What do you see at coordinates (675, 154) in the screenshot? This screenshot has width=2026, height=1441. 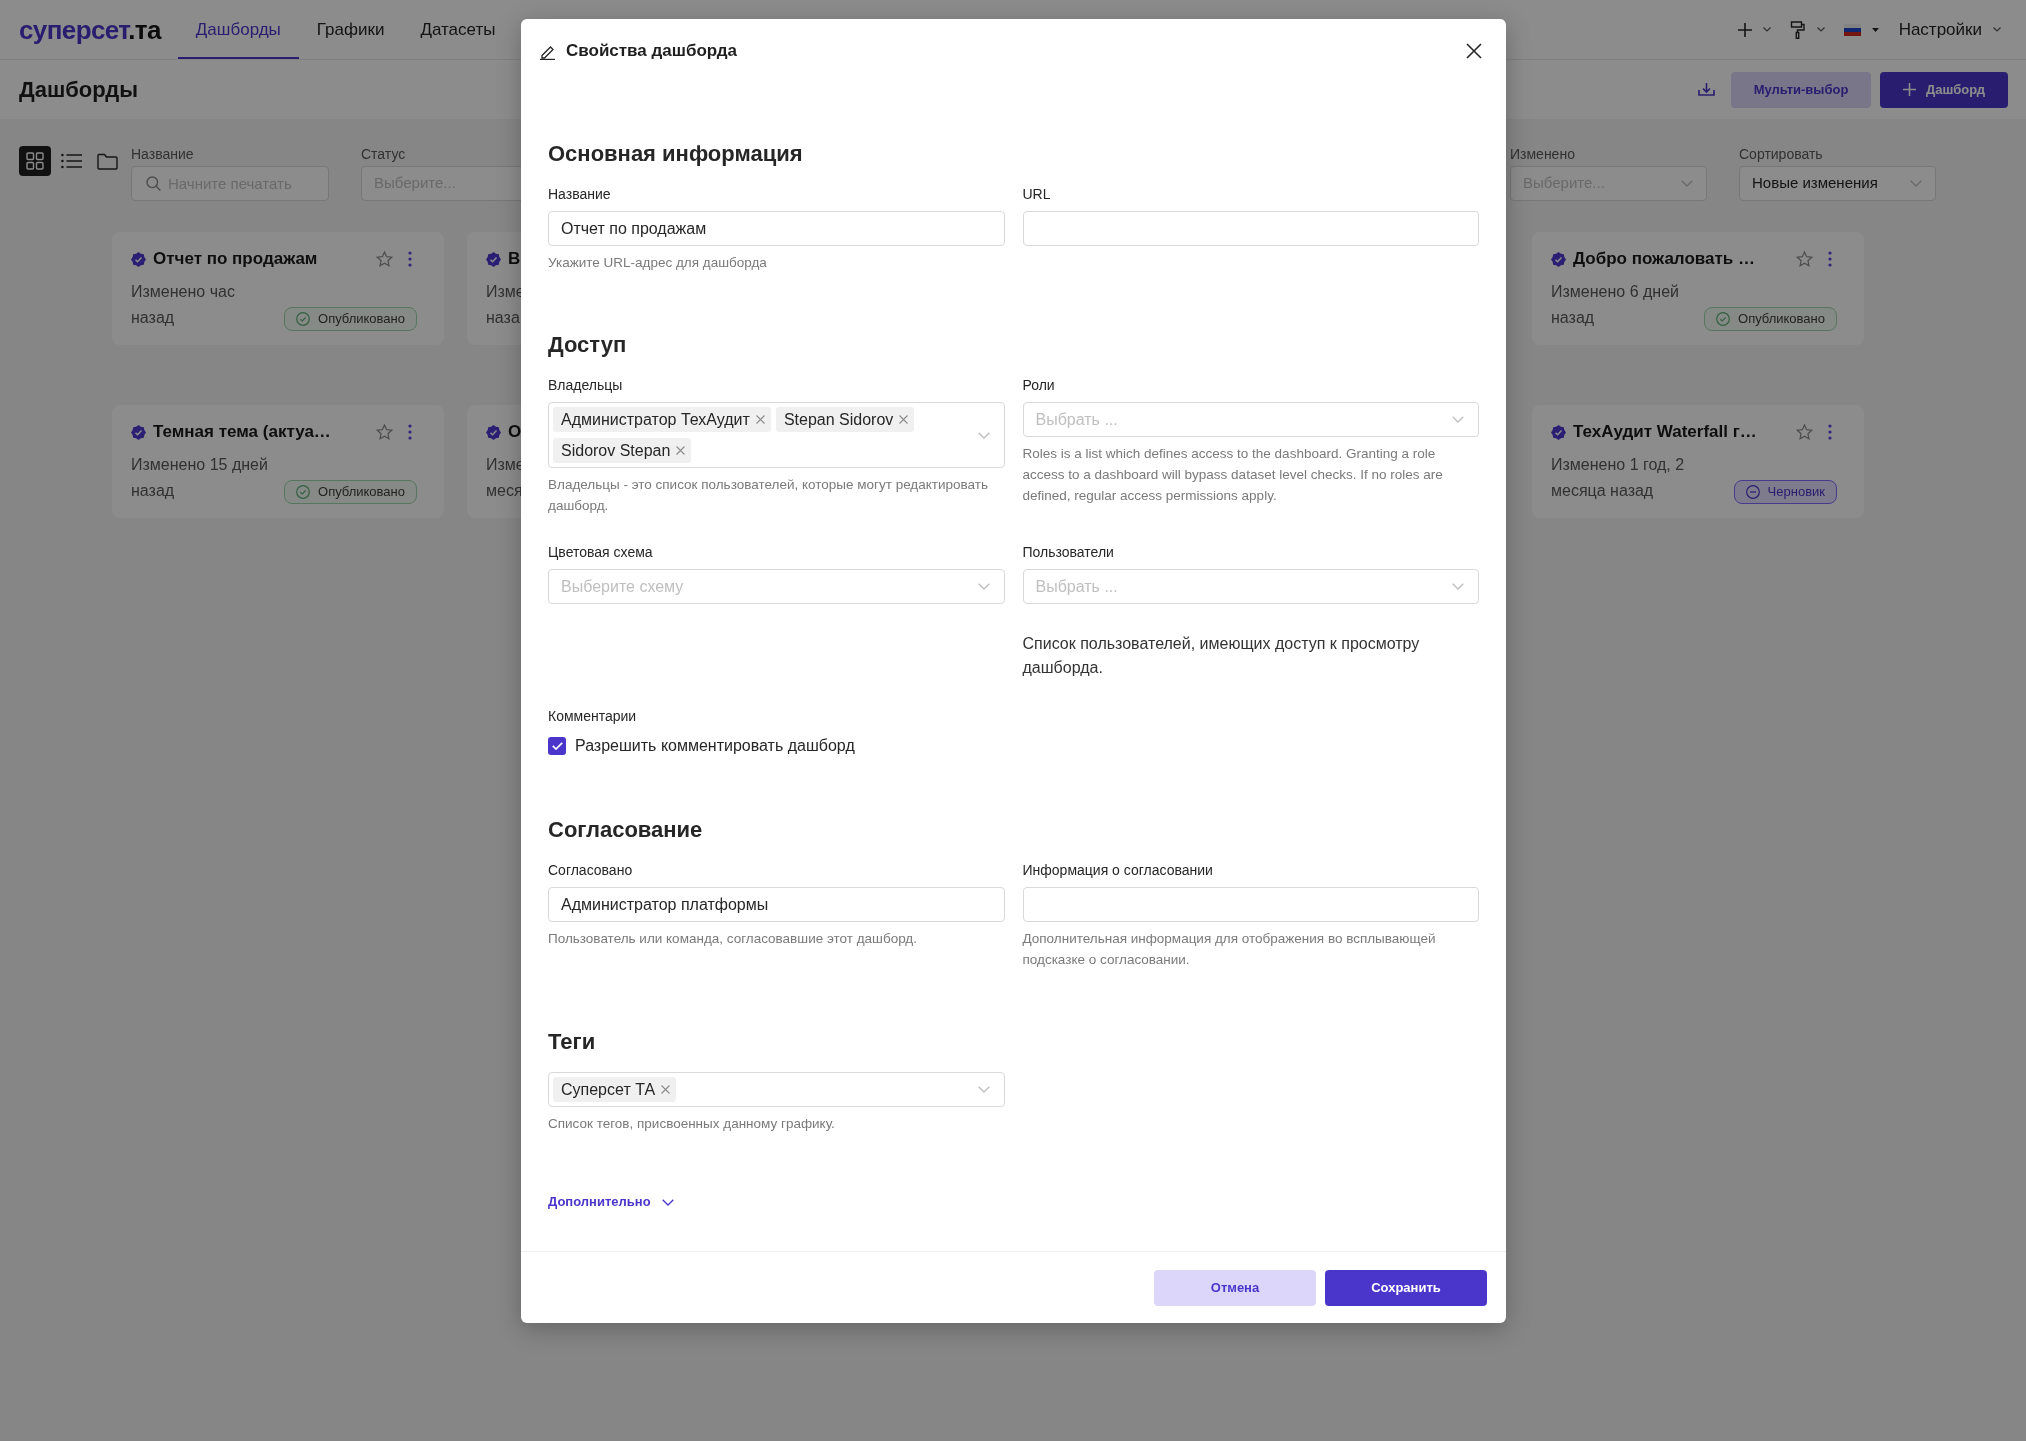 I see `section-heading: Основная информация` at bounding box center [675, 154].